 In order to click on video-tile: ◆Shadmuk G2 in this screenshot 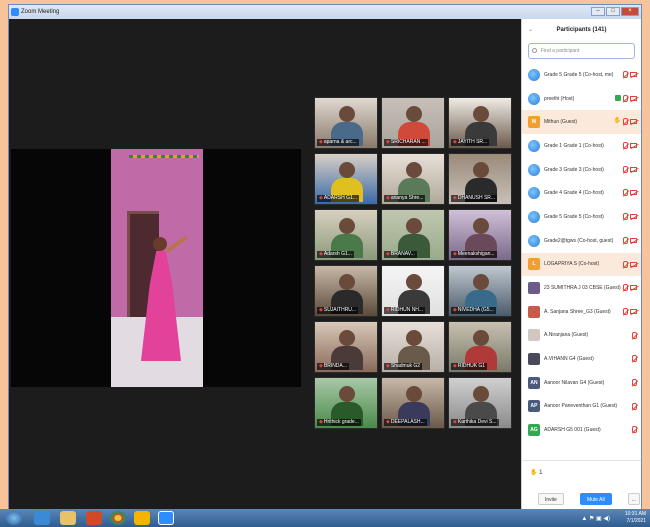, I will do `click(413, 347)`.